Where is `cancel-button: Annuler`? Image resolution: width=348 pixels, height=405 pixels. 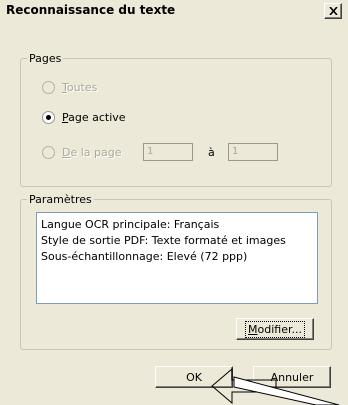
cancel-button: Annuler is located at coordinates (292, 377).